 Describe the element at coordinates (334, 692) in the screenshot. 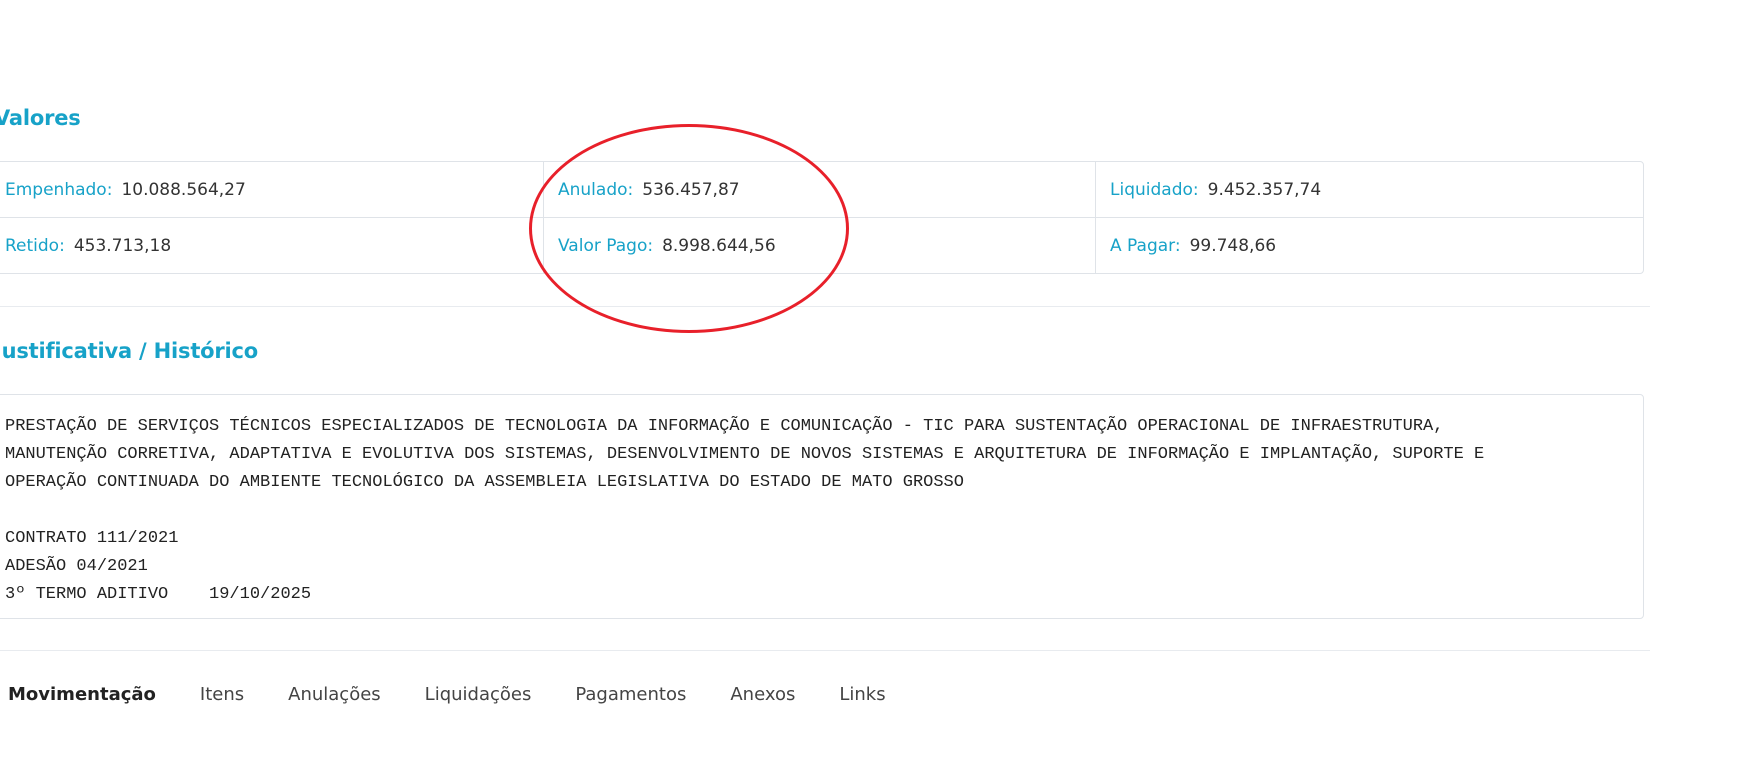

I see `tab-anulacoes: Anulações` at that location.